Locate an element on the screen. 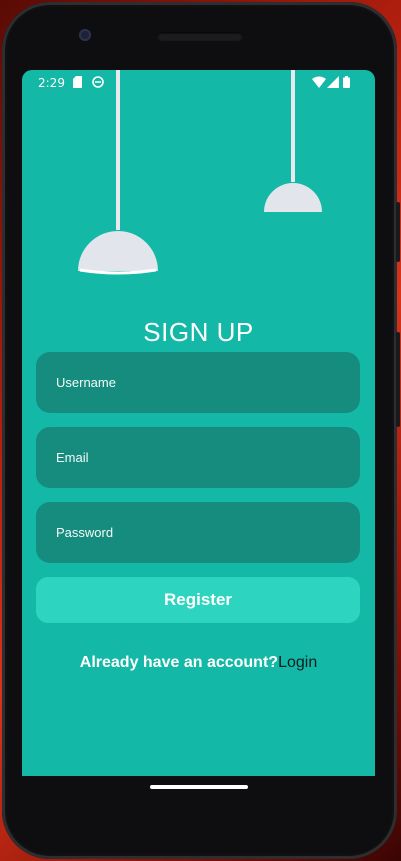 The width and height of the screenshot is (401, 861). signal-icon is located at coordinates (333, 82).